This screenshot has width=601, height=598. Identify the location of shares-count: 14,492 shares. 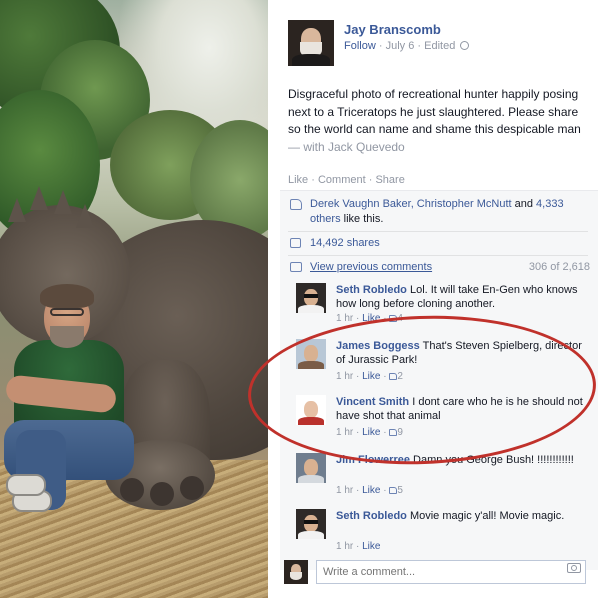
(345, 243).